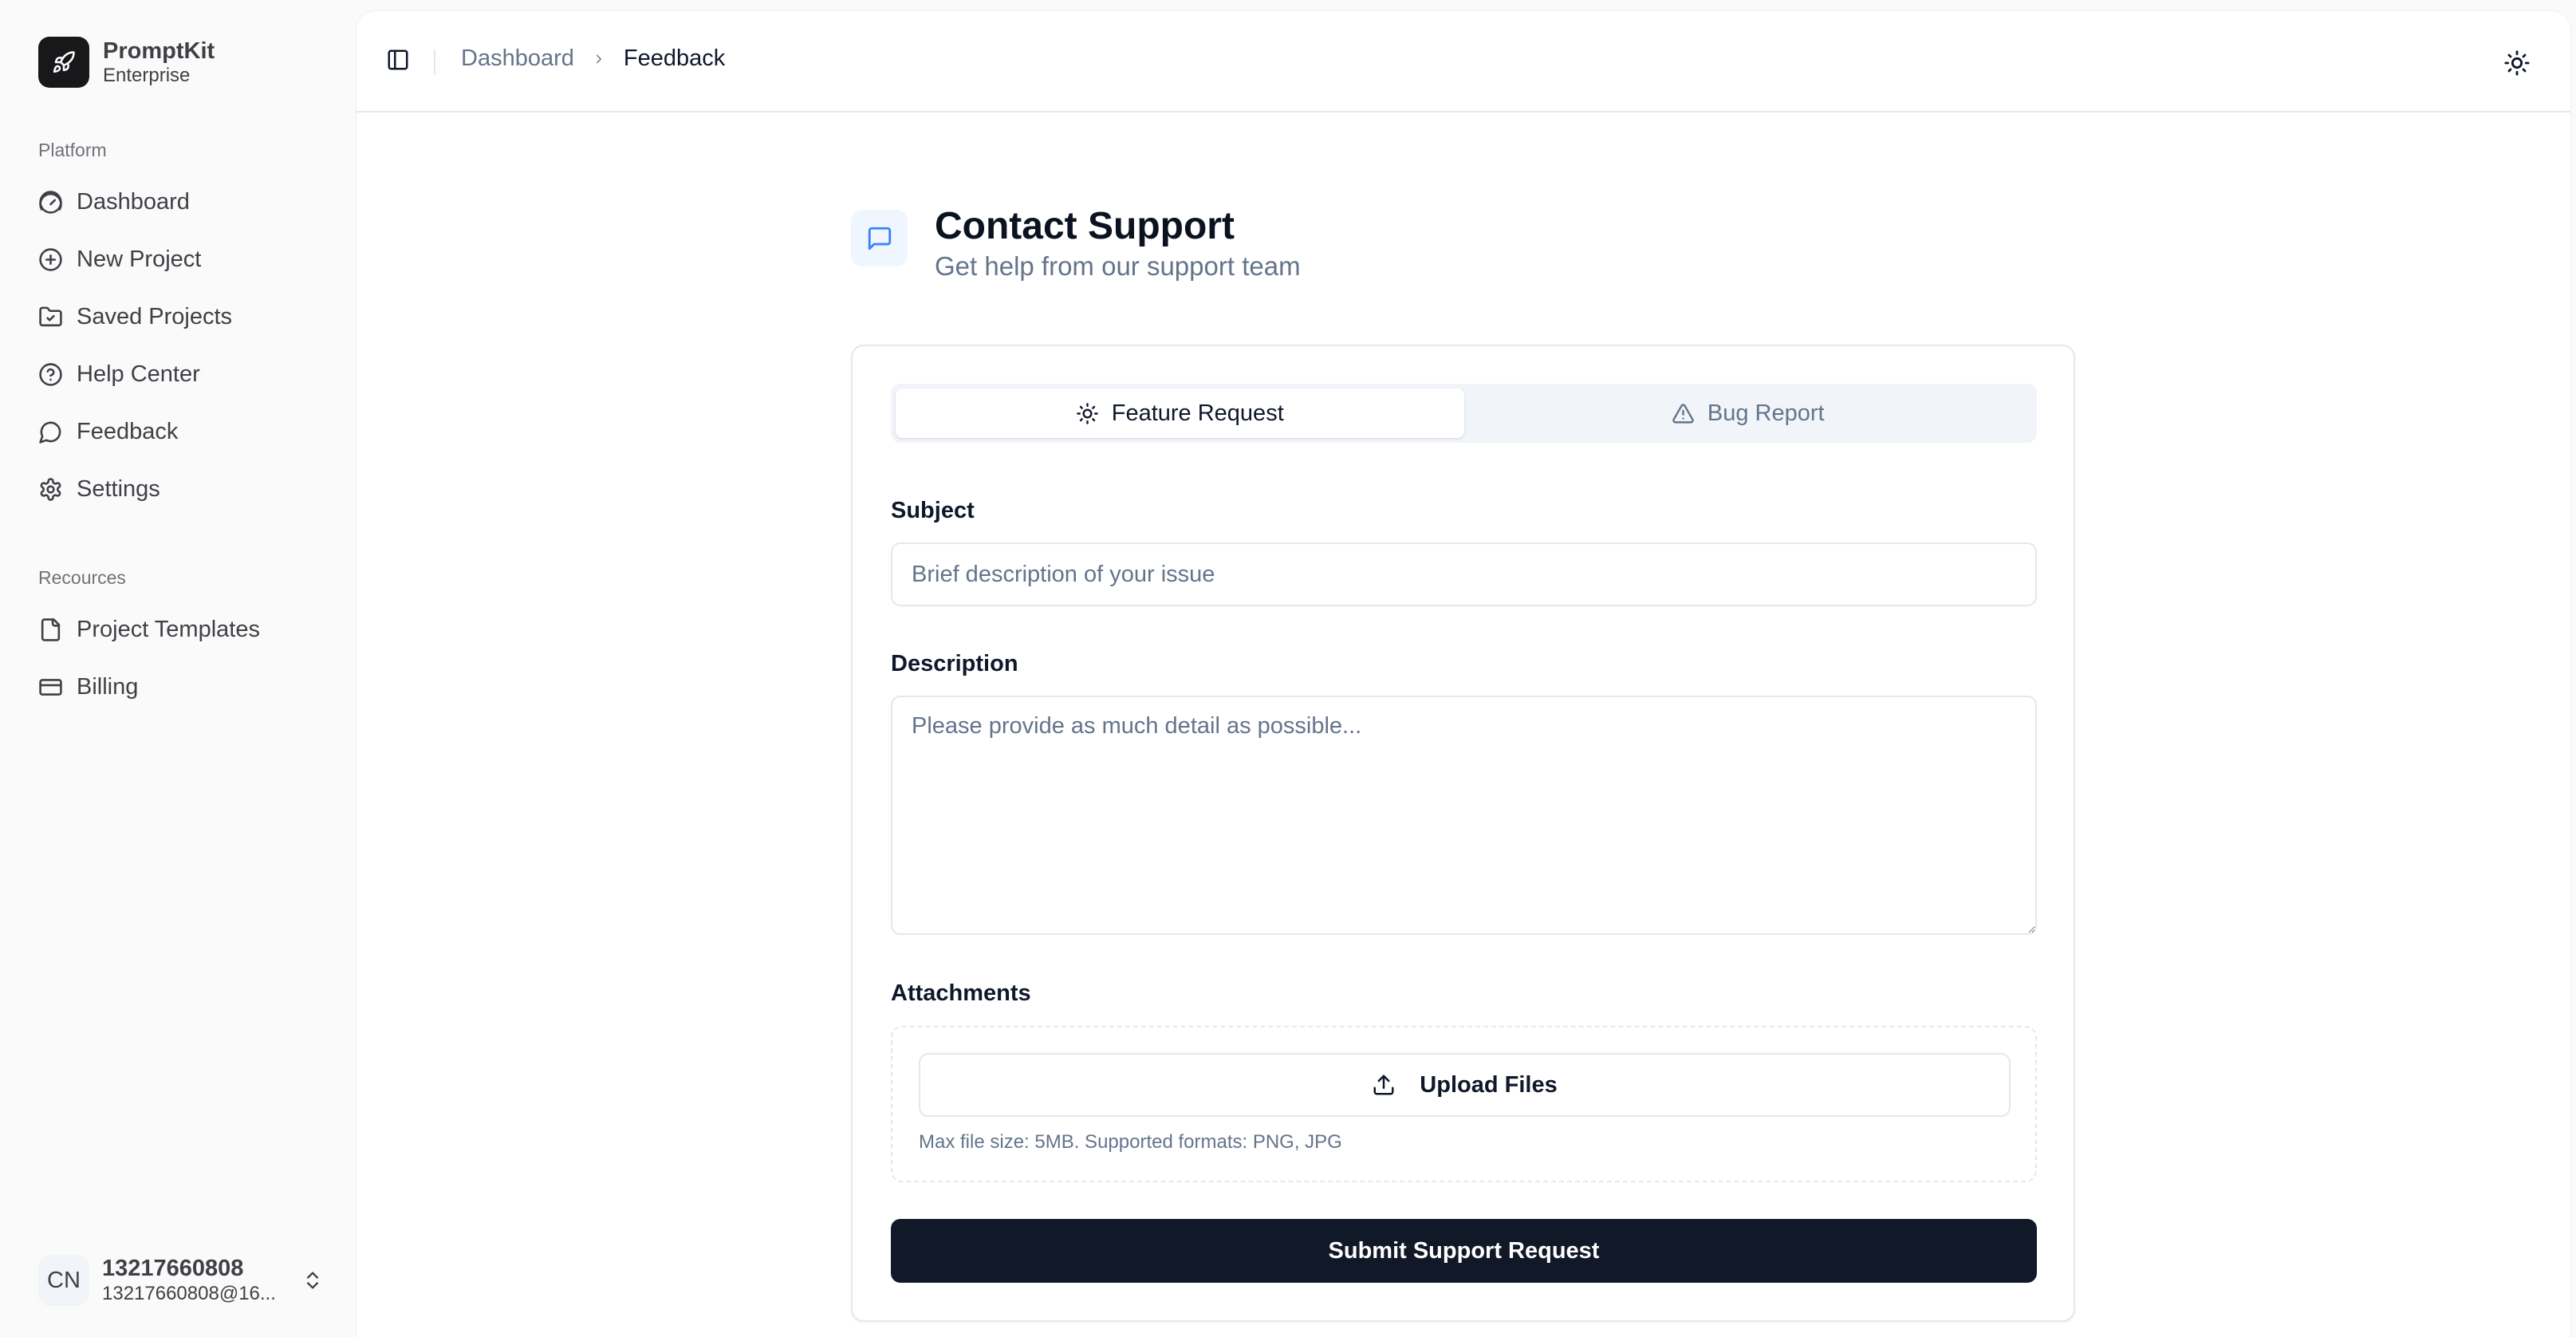 This screenshot has height=1337, width=2576. I want to click on brand-logo, so click(63, 63).